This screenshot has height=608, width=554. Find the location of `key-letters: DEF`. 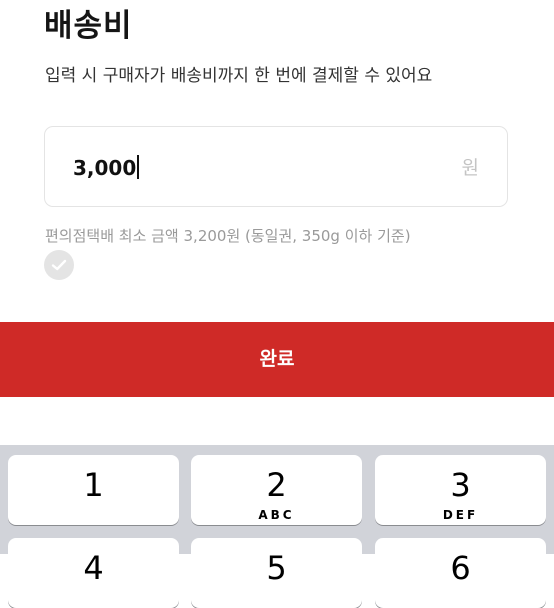

key-letters: DEF is located at coordinates (460, 515).